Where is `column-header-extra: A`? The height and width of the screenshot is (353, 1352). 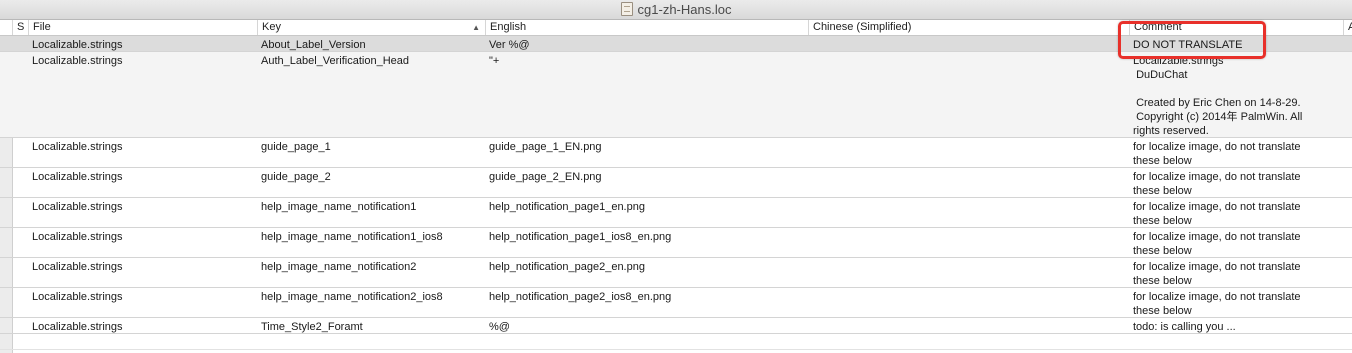 column-header-extra: A is located at coordinates (1347, 27).